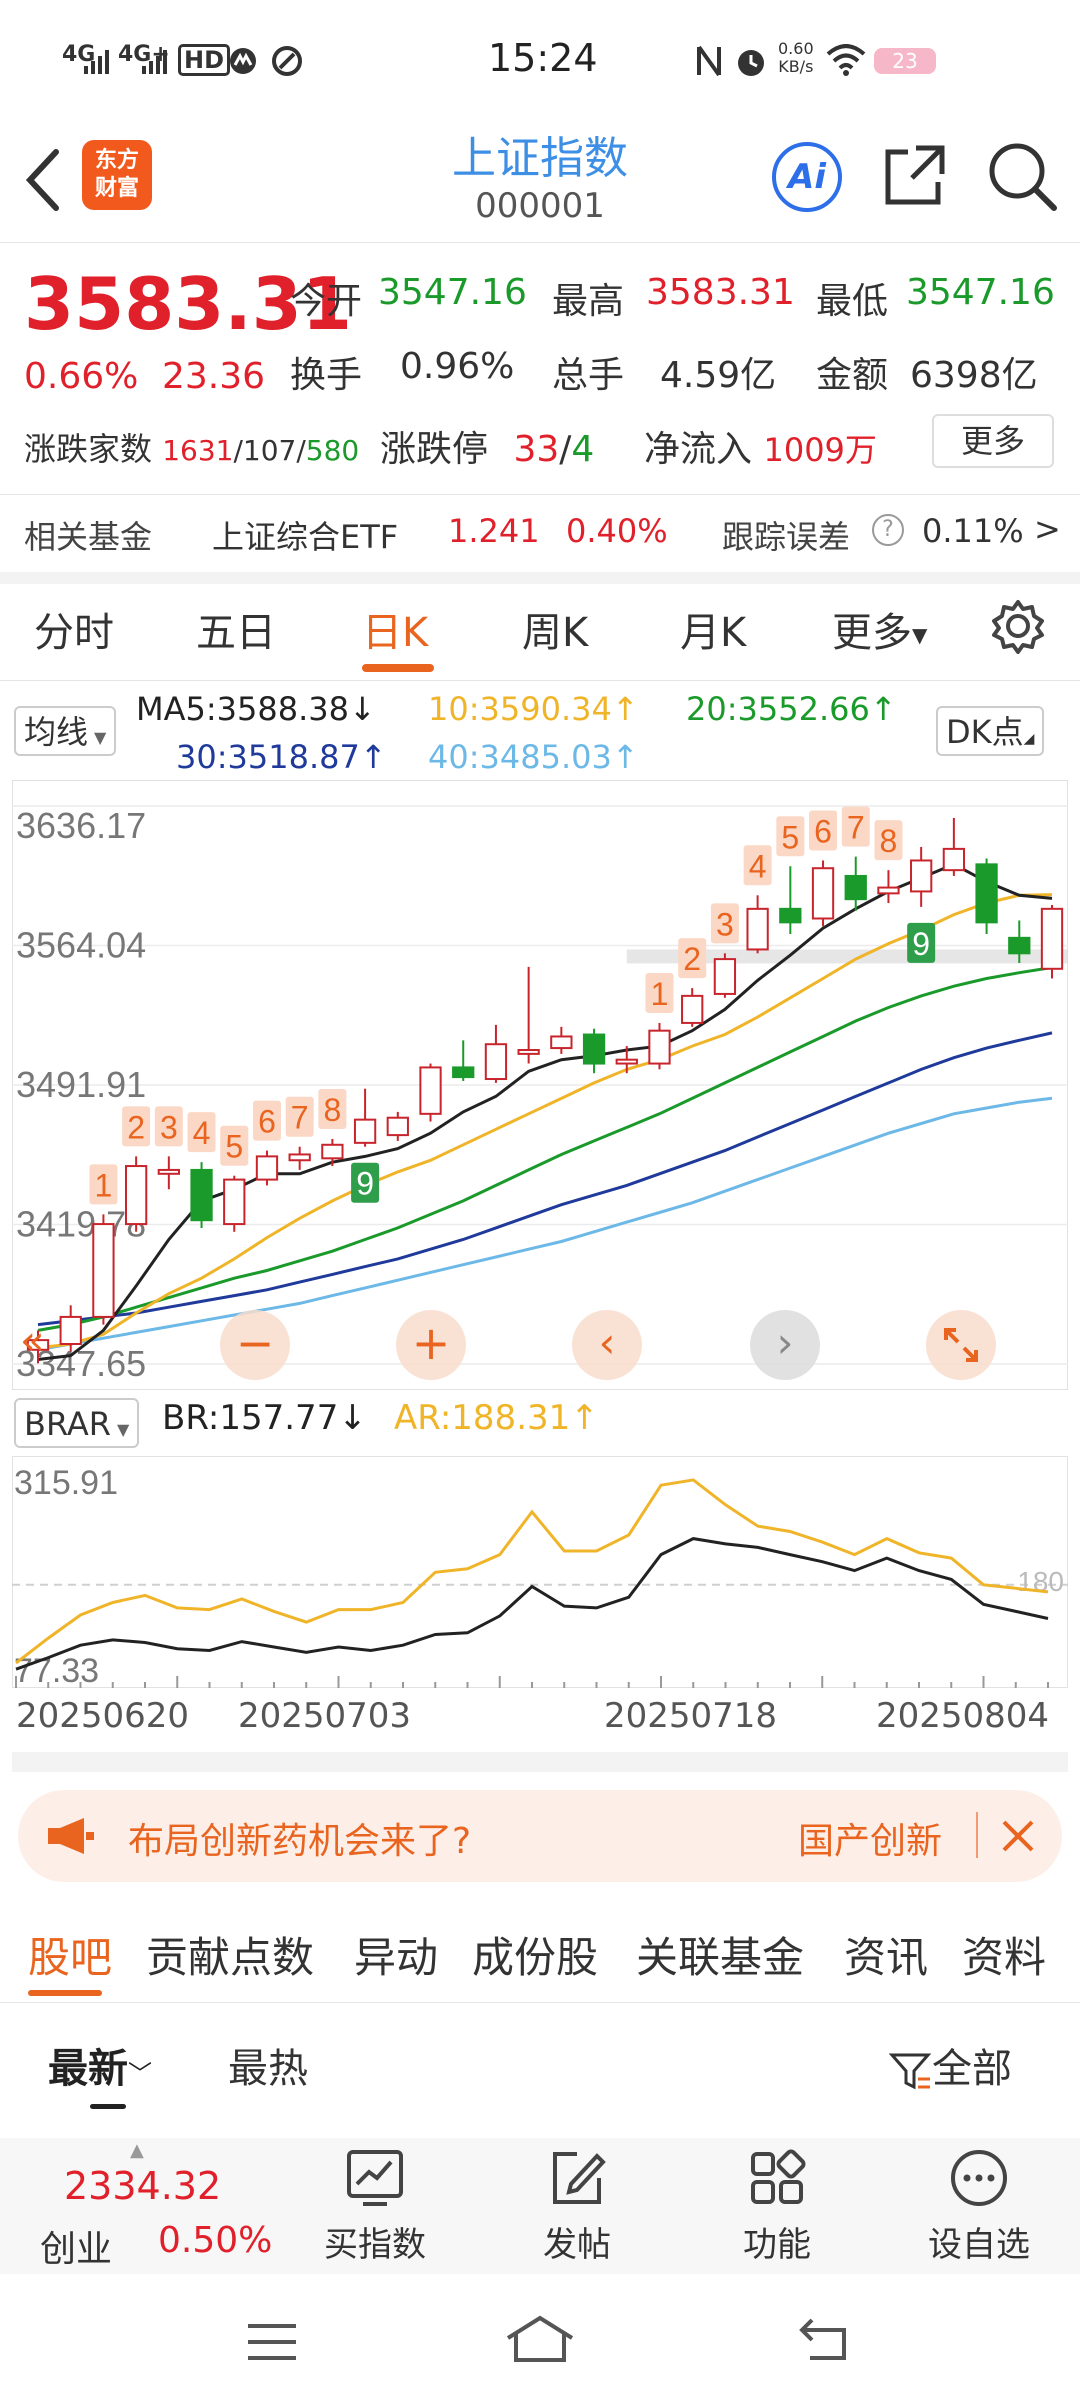 This screenshot has height=2400, width=1080. Describe the element at coordinates (32, 1341) in the screenshot. I see `scroll-left-icon: «` at that location.